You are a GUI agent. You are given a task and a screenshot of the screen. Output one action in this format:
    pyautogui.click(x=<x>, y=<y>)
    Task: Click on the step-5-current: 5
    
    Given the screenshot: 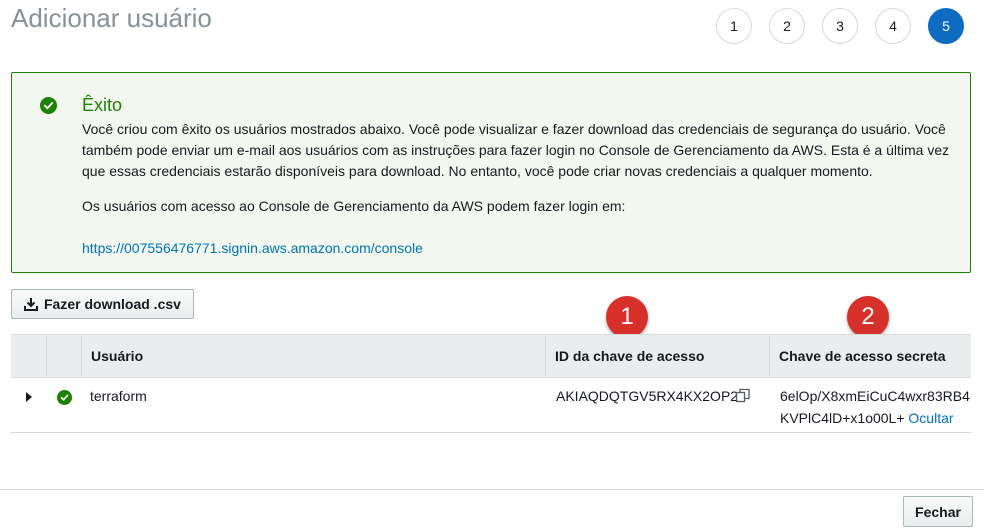 What is the action you would take?
    pyautogui.click(x=946, y=26)
    